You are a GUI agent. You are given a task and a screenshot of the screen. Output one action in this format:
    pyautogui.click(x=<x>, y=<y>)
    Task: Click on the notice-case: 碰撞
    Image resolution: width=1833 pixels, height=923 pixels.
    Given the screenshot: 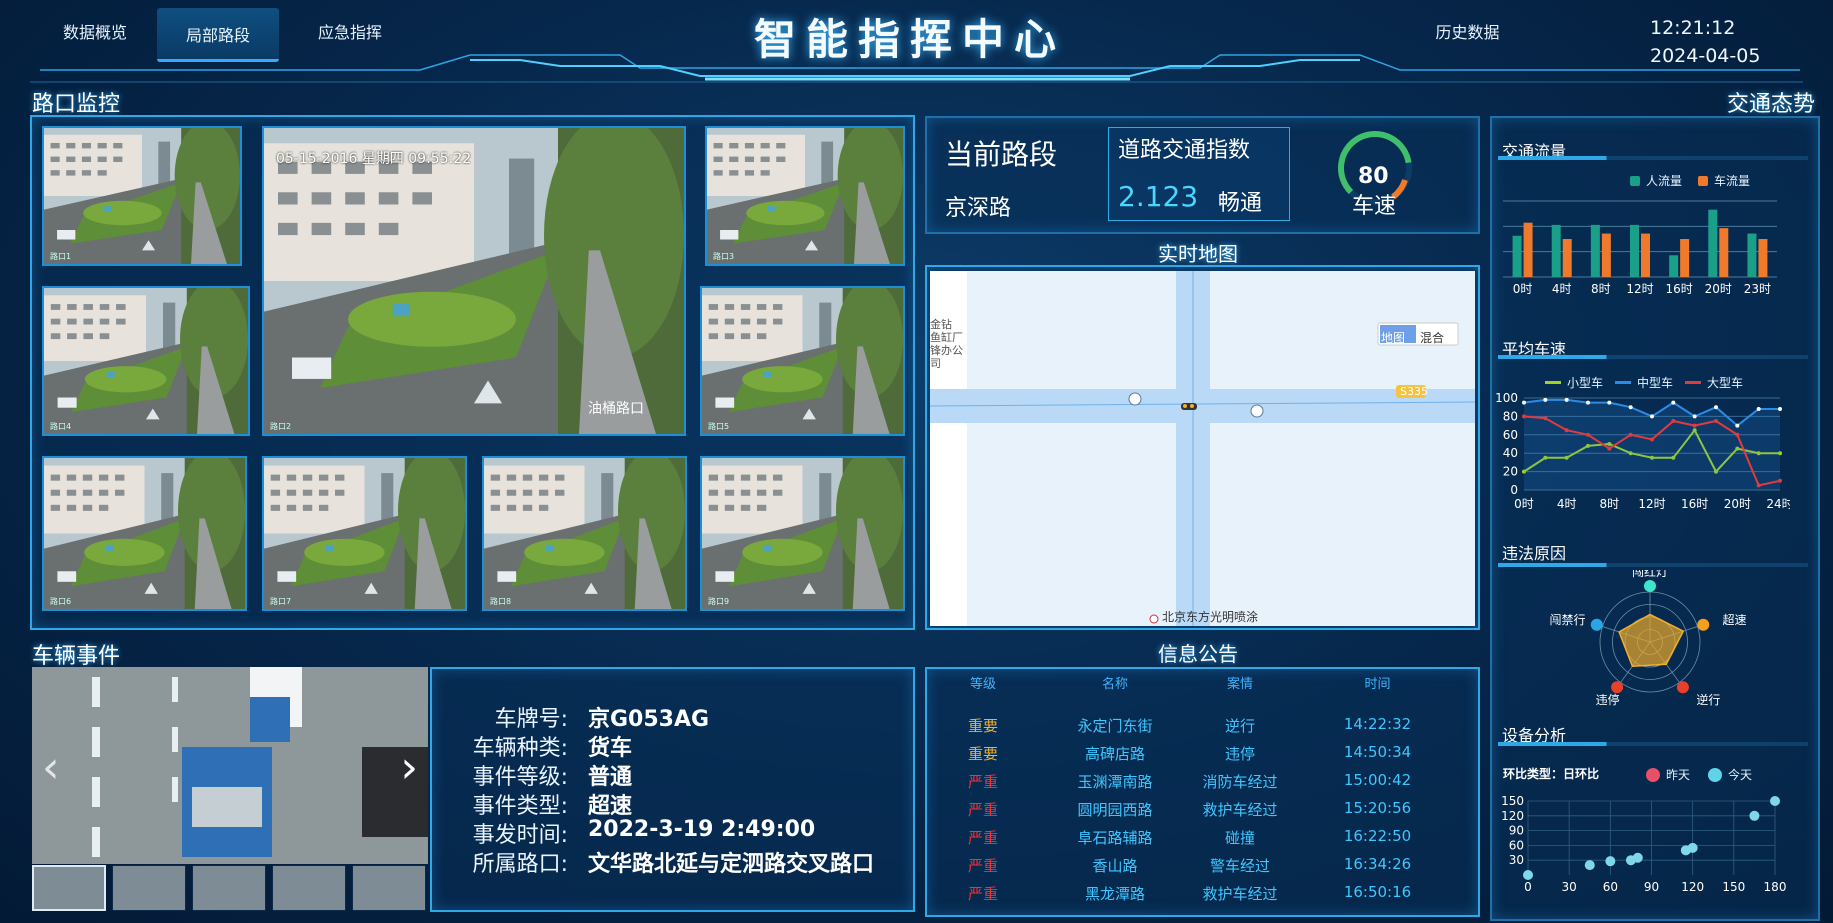 What is the action you would take?
    pyautogui.click(x=1239, y=838)
    